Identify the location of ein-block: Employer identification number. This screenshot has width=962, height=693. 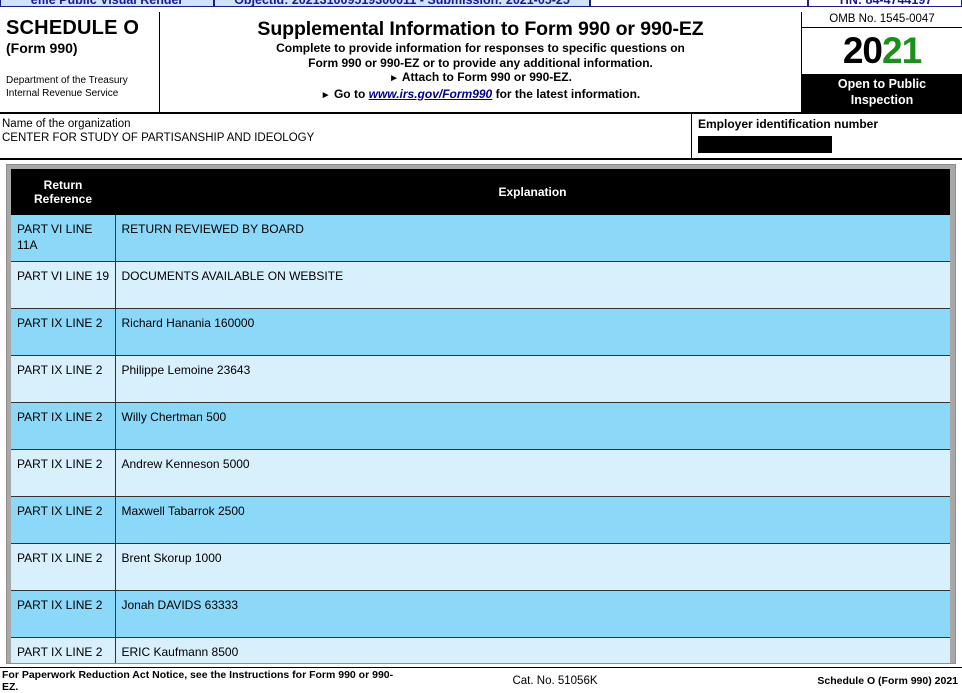
(827, 136).